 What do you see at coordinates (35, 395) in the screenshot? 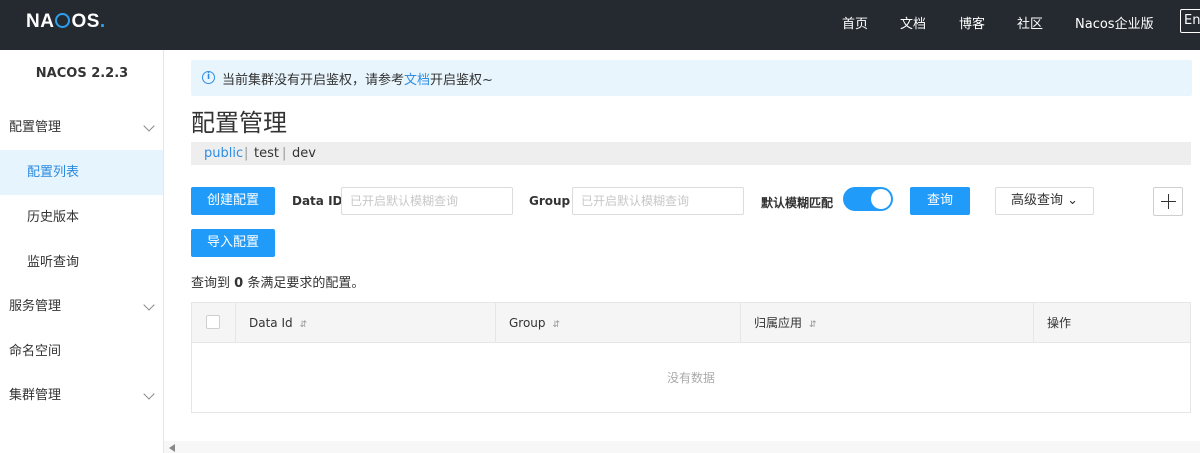
I see `sidebar-item-label: 集群管理` at bounding box center [35, 395].